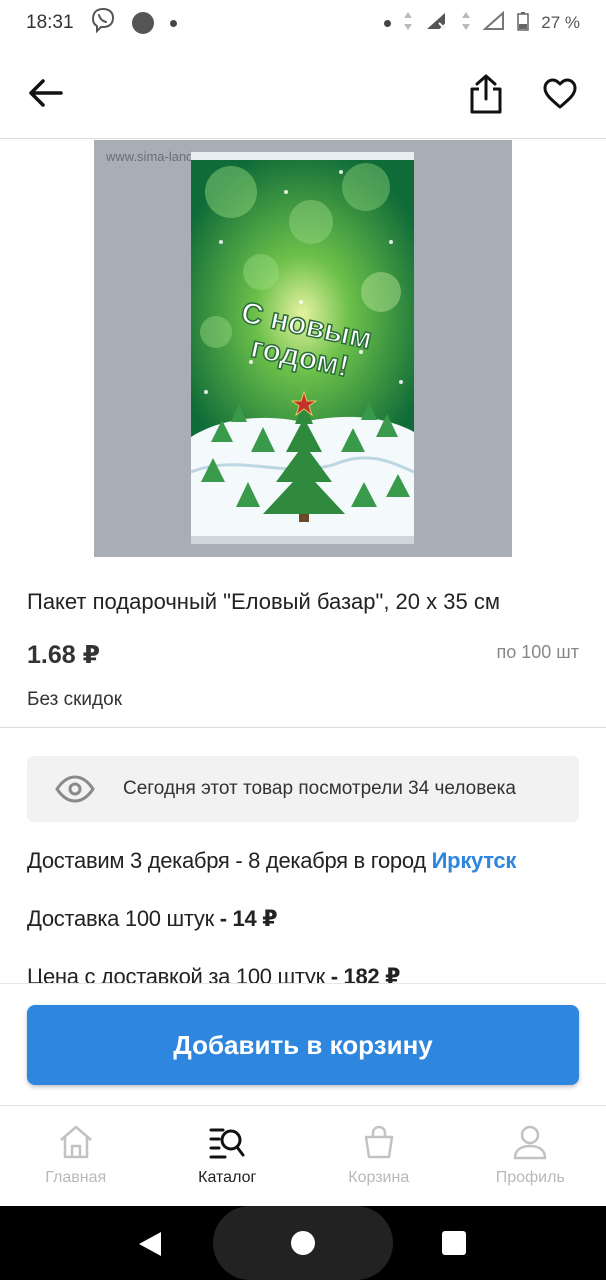  I want to click on catalog-search-icon, so click(227, 1143).